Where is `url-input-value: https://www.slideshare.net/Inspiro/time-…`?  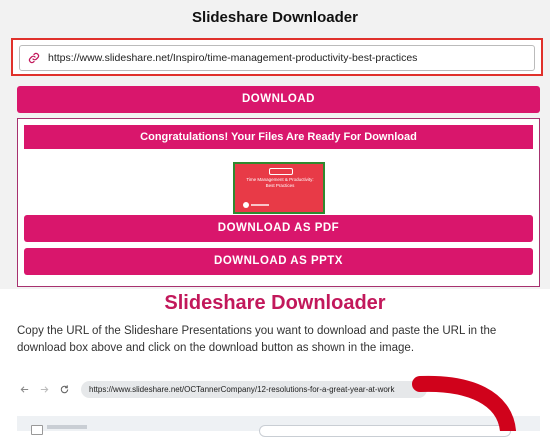
url-input-value: https://www.slideshare.net/Inspiro/time-… is located at coordinates (233, 58).